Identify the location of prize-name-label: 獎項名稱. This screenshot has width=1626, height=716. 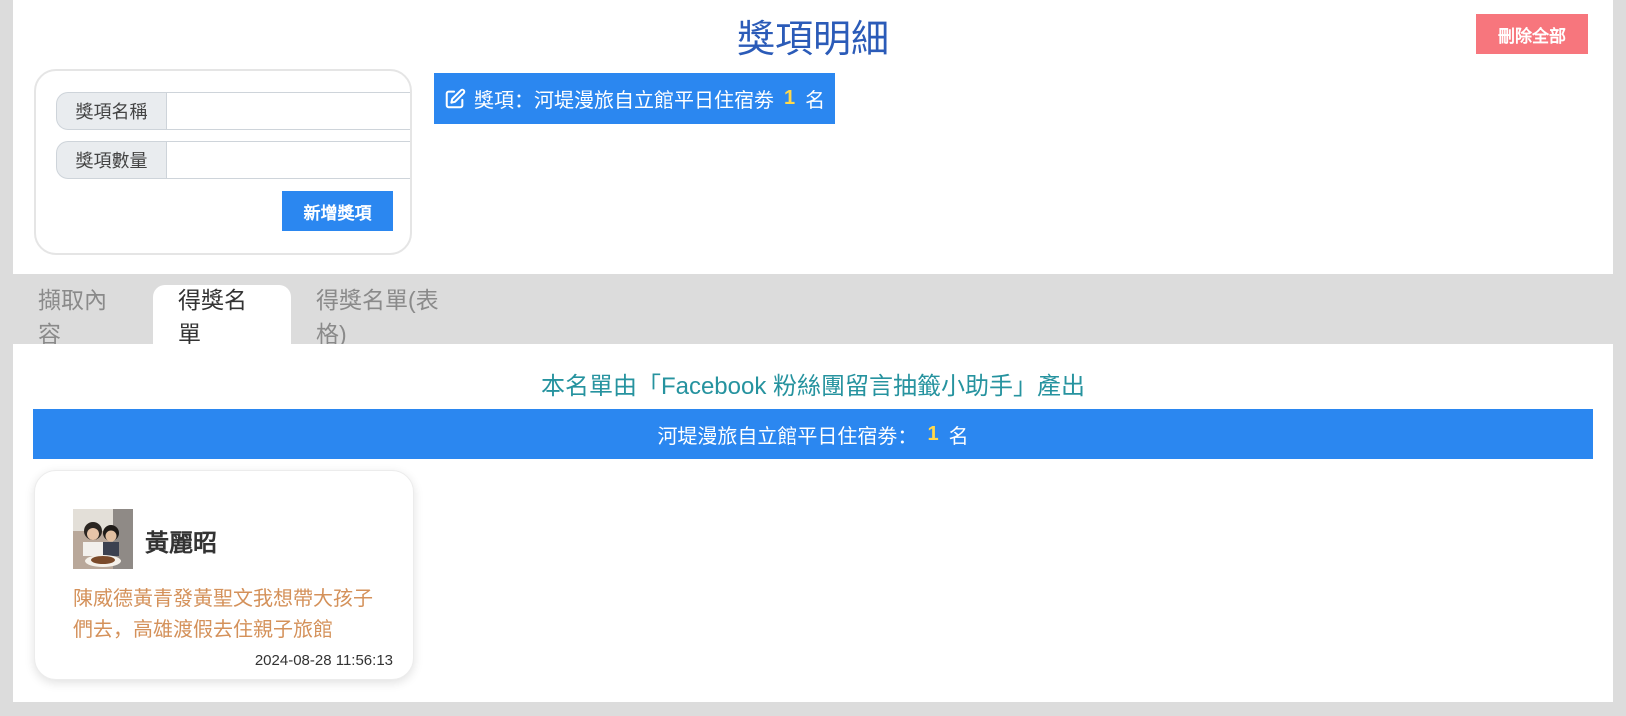
(111, 111).